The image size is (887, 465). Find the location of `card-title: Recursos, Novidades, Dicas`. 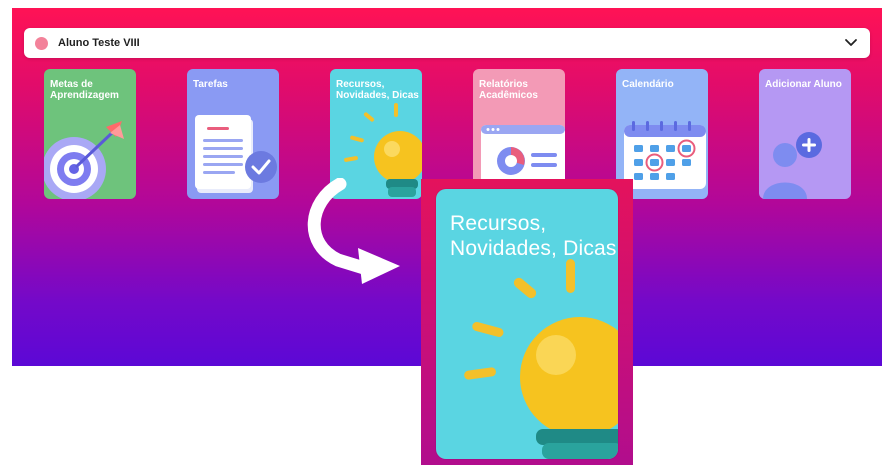

card-title: Recursos, Novidades, Dicas is located at coordinates (377, 90).